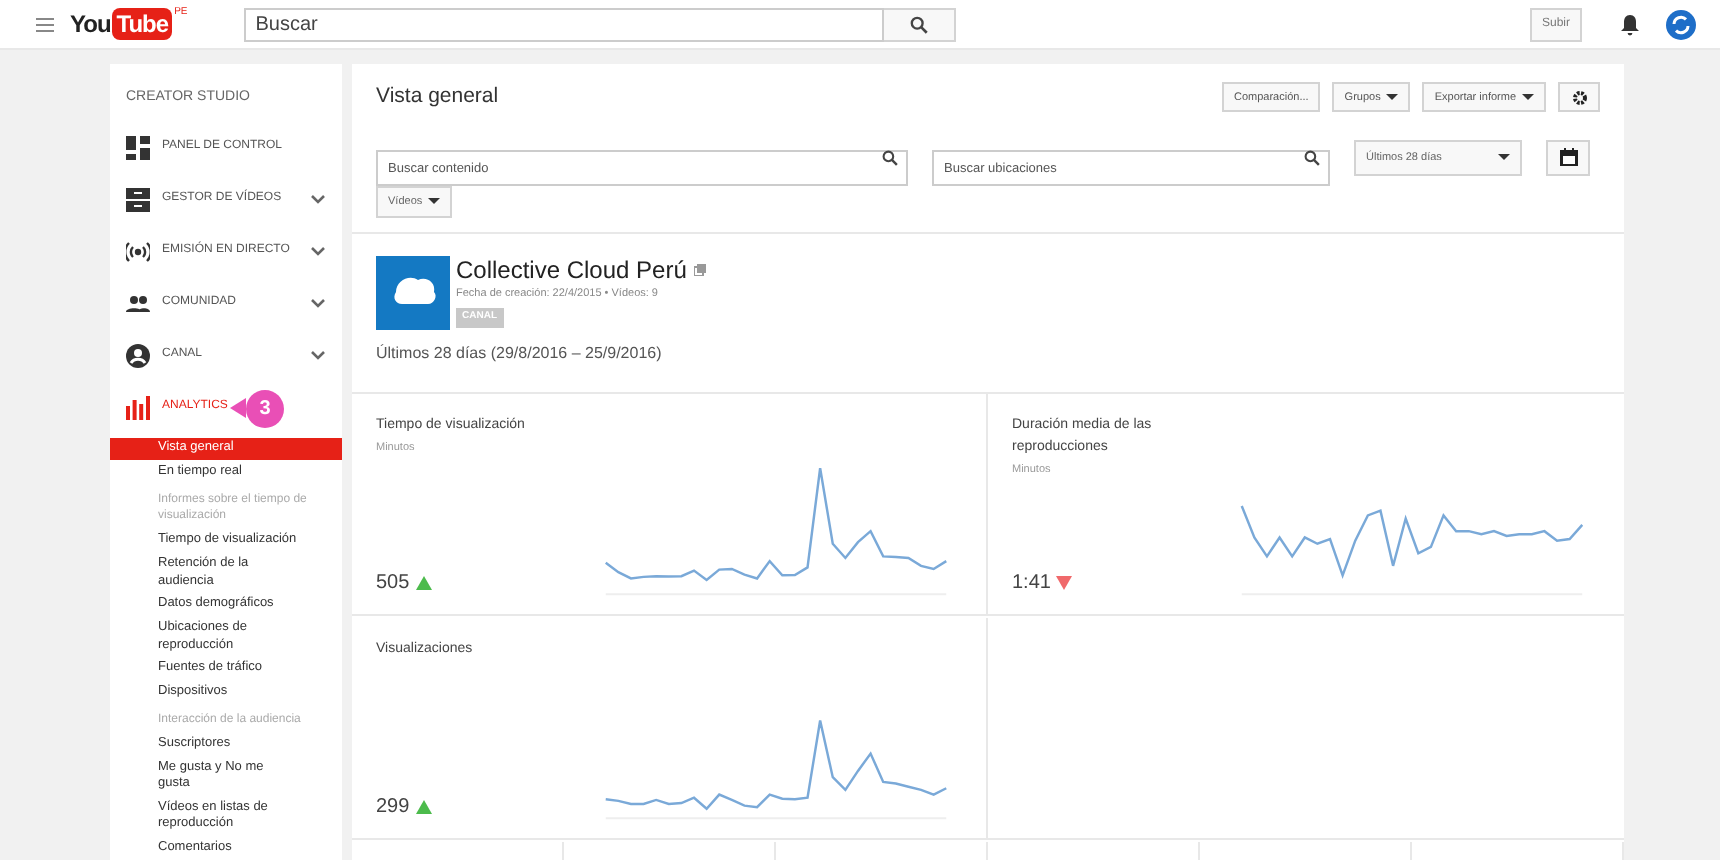  I want to click on menu-icon, so click(45, 24).